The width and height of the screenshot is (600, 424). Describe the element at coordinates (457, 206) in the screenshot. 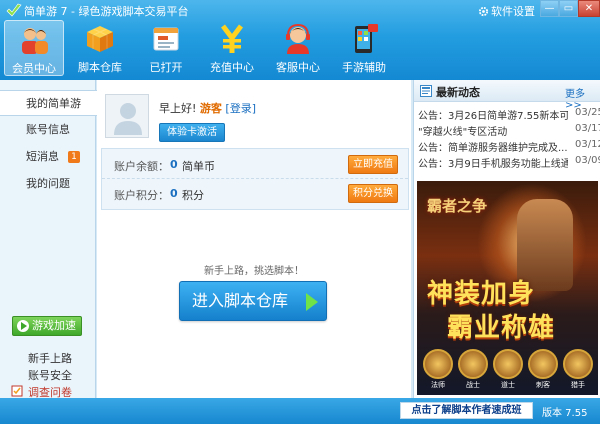

I see `banner-game-logo: 霸者之争` at that location.